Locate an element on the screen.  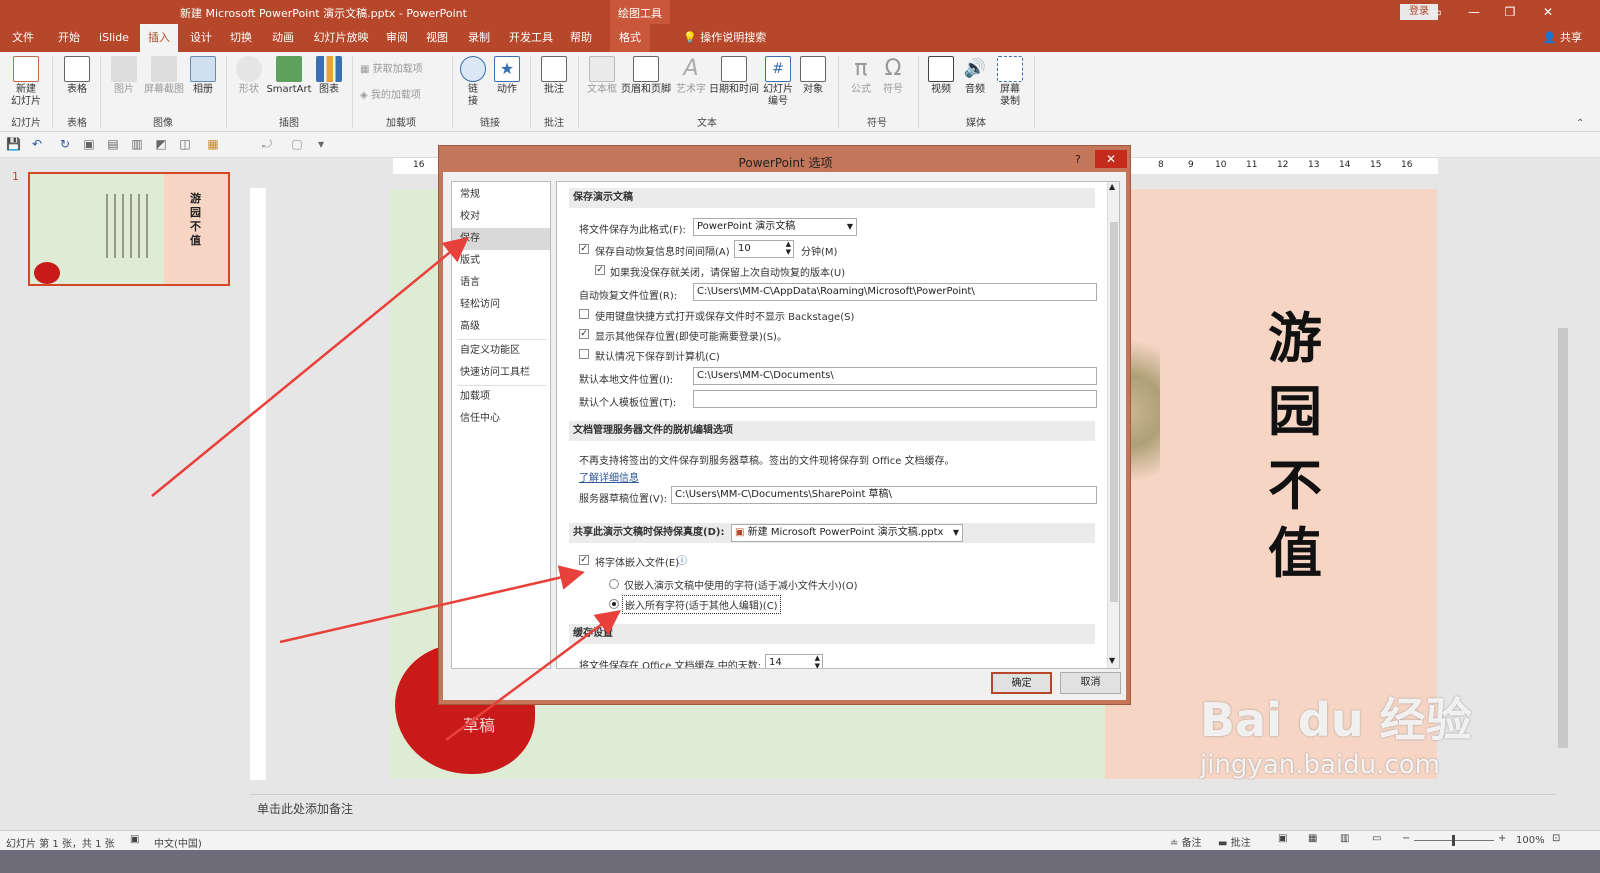
shapes-button: 形状 is located at coordinates (249, 76).